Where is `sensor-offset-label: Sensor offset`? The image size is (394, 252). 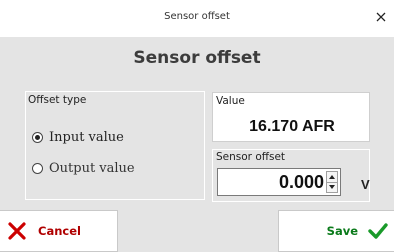 sensor-offset-label: Sensor offset is located at coordinates (251, 157).